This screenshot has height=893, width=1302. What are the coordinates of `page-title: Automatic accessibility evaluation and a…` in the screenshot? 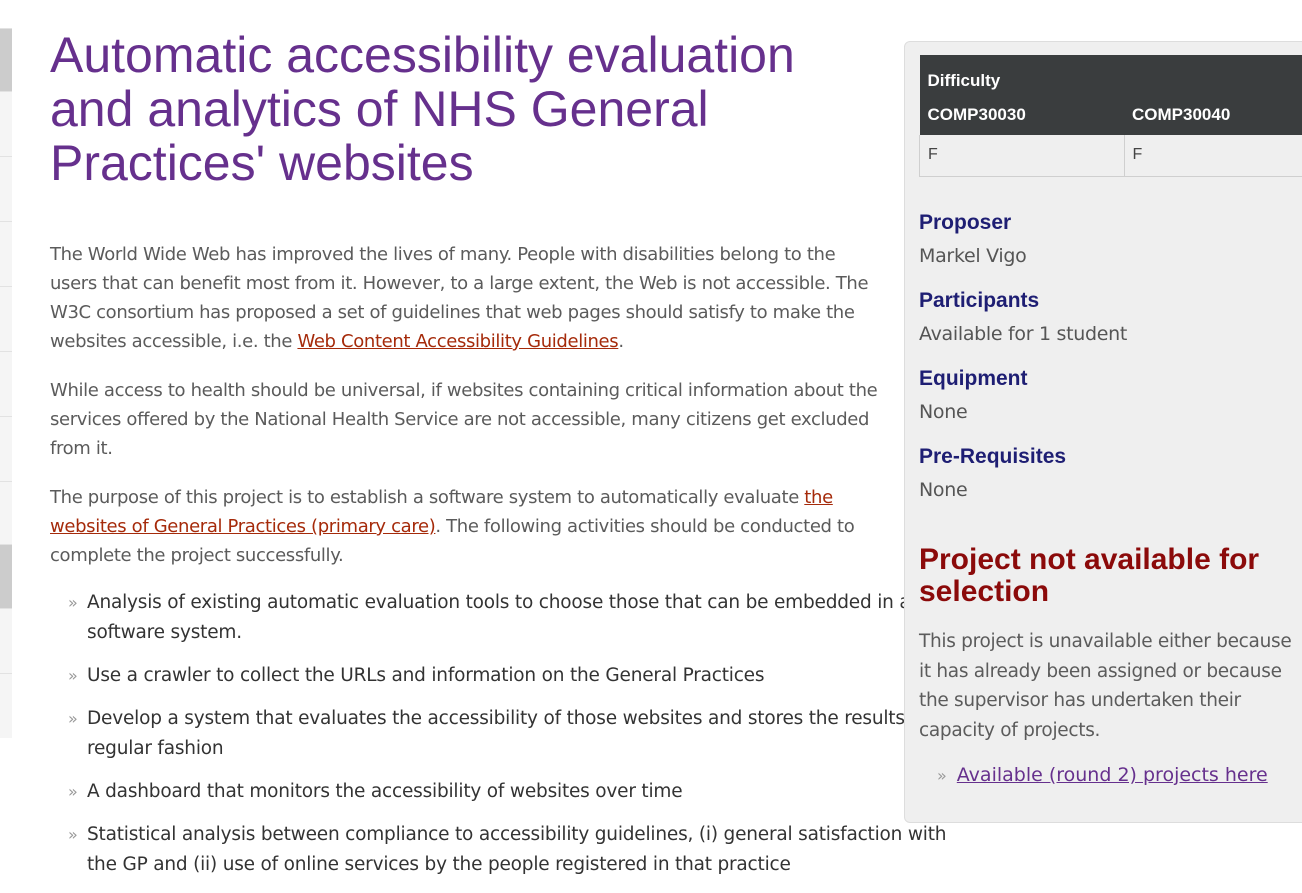 It's located at (470, 109).